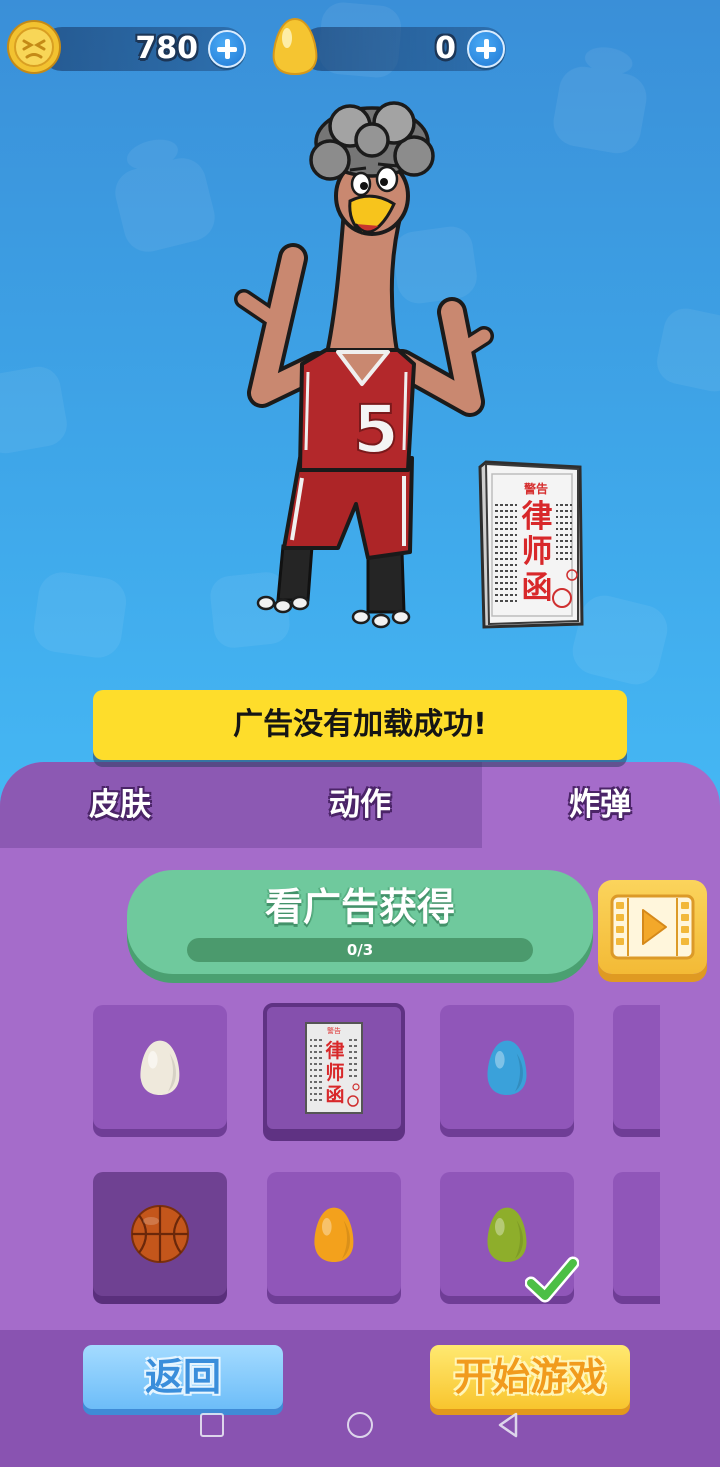  I want to click on item-white-egg, so click(160, 1067).